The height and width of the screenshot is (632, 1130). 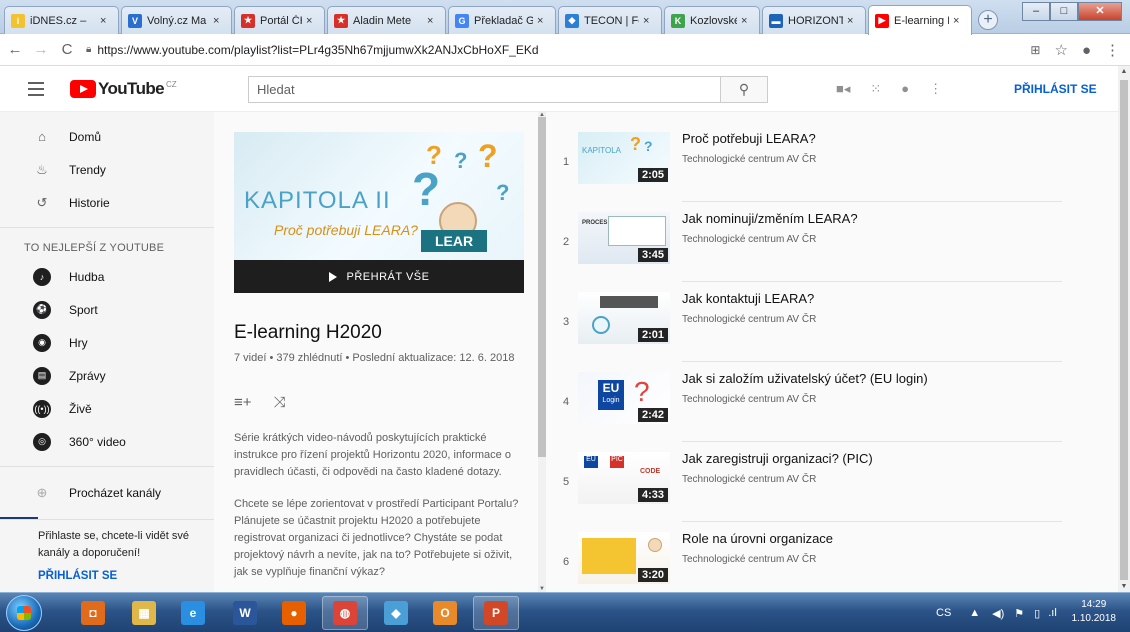 What do you see at coordinates (610, 20) in the screenshot?
I see `browser-tab: ◆ TECON | For ×` at bounding box center [610, 20].